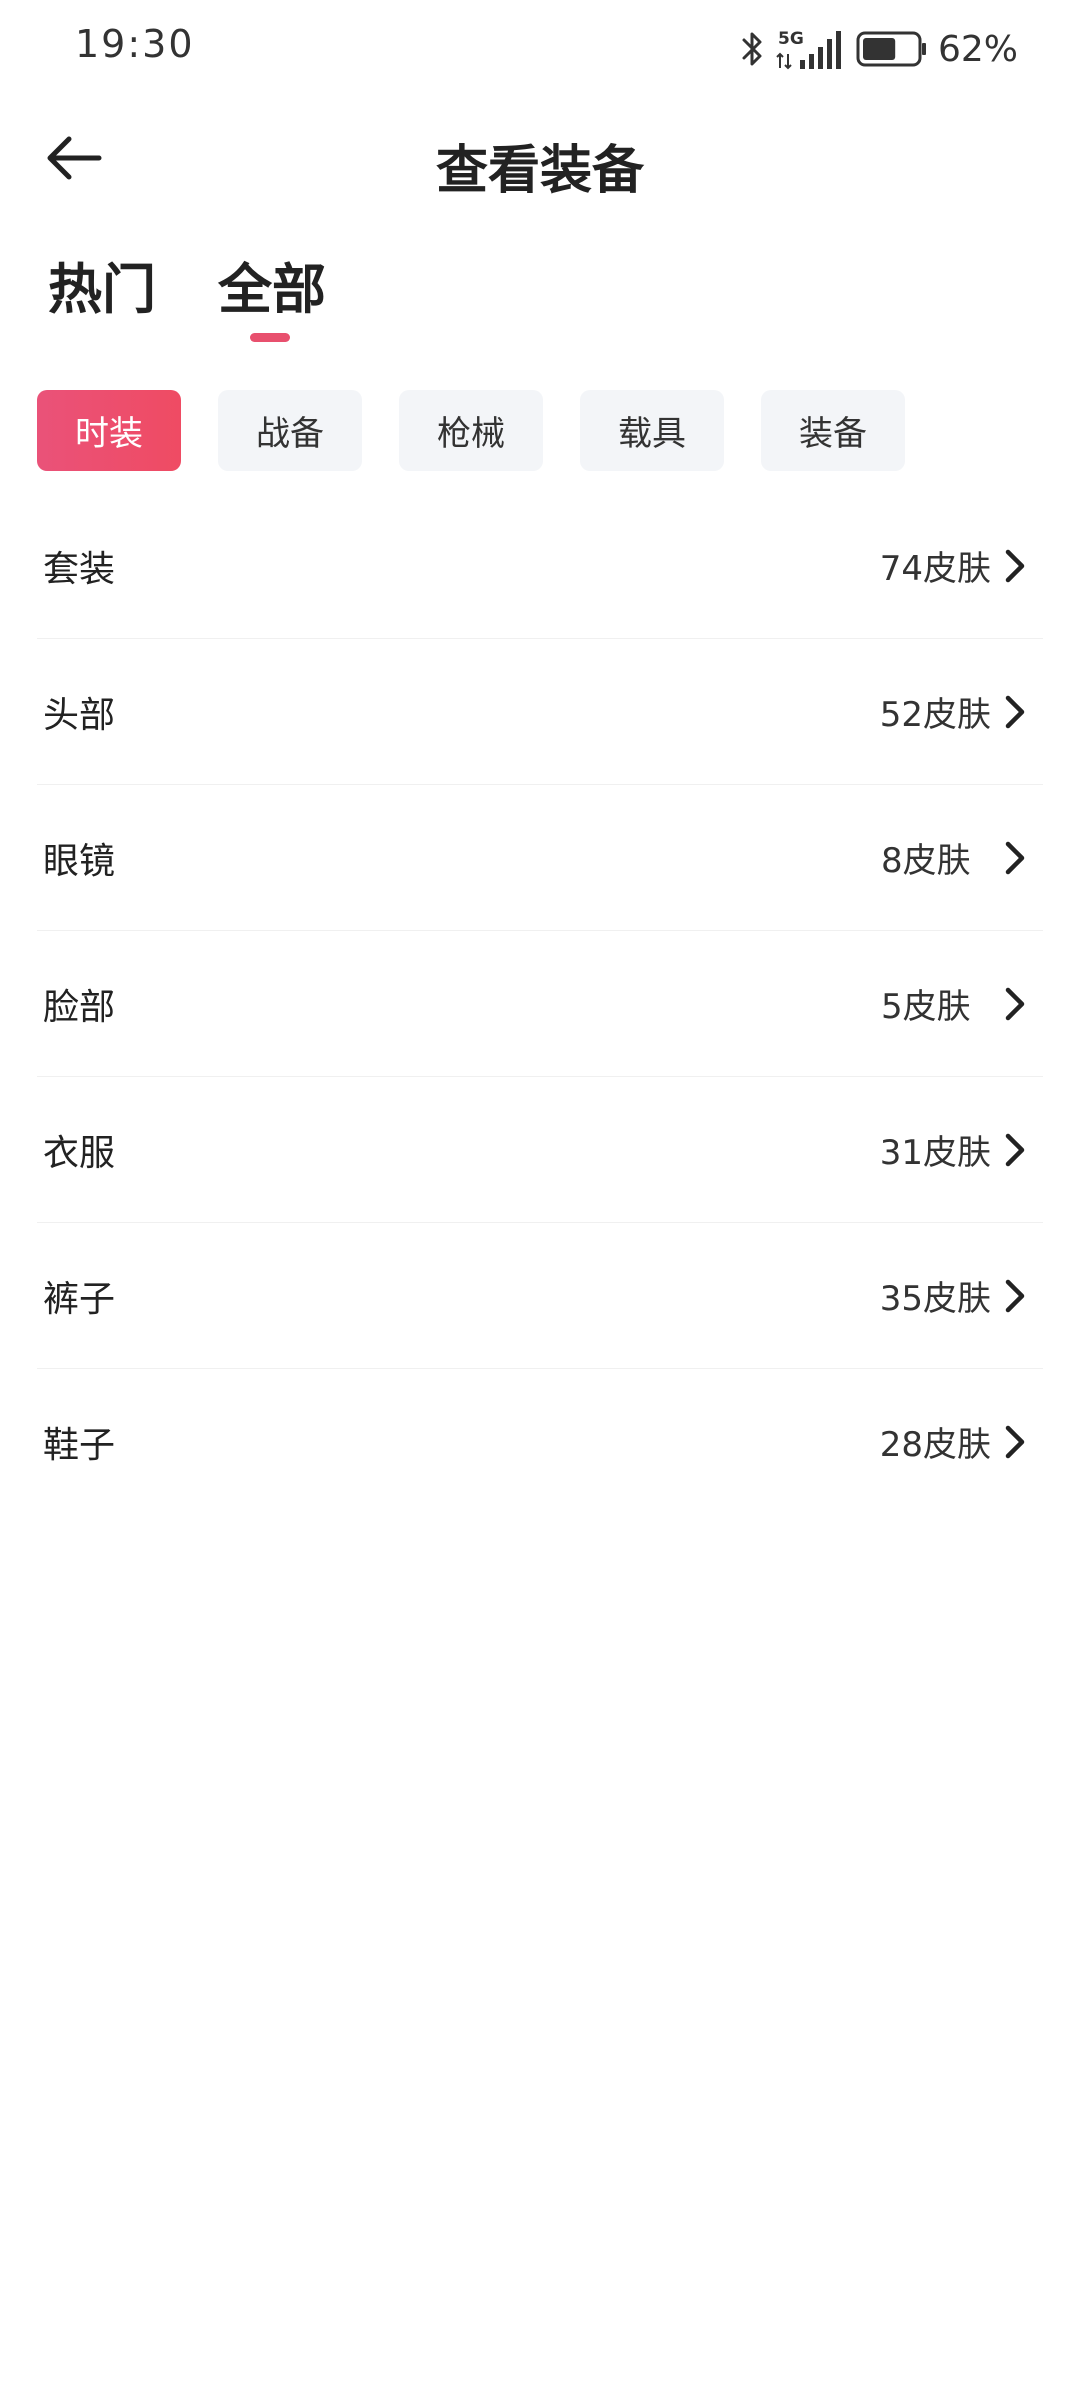 The image size is (1080, 2400). What do you see at coordinates (79, 861) in the screenshot?
I see `list-item-label: 眼镜` at bounding box center [79, 861].